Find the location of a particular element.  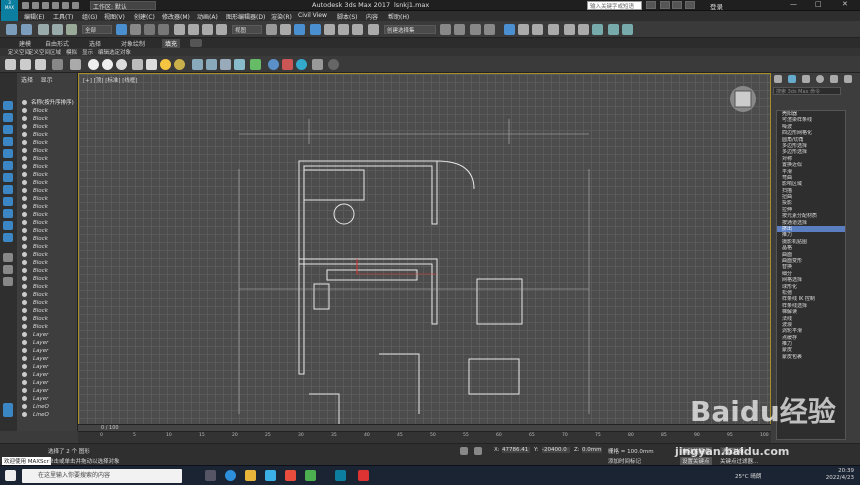

login-link: 登录 is located at coordinates (716, 6).